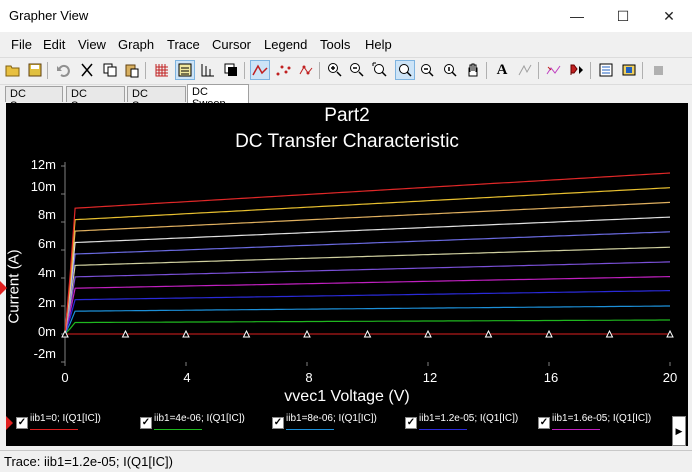 Image resolution: width=692 pixels, height=472 pixels. What do you see at coordinates (88, 461) in the screenshot?
I see `status-text: Trace: iib1=1.2e-05; I(Q1[IC])` at bounding box center [88, 461].